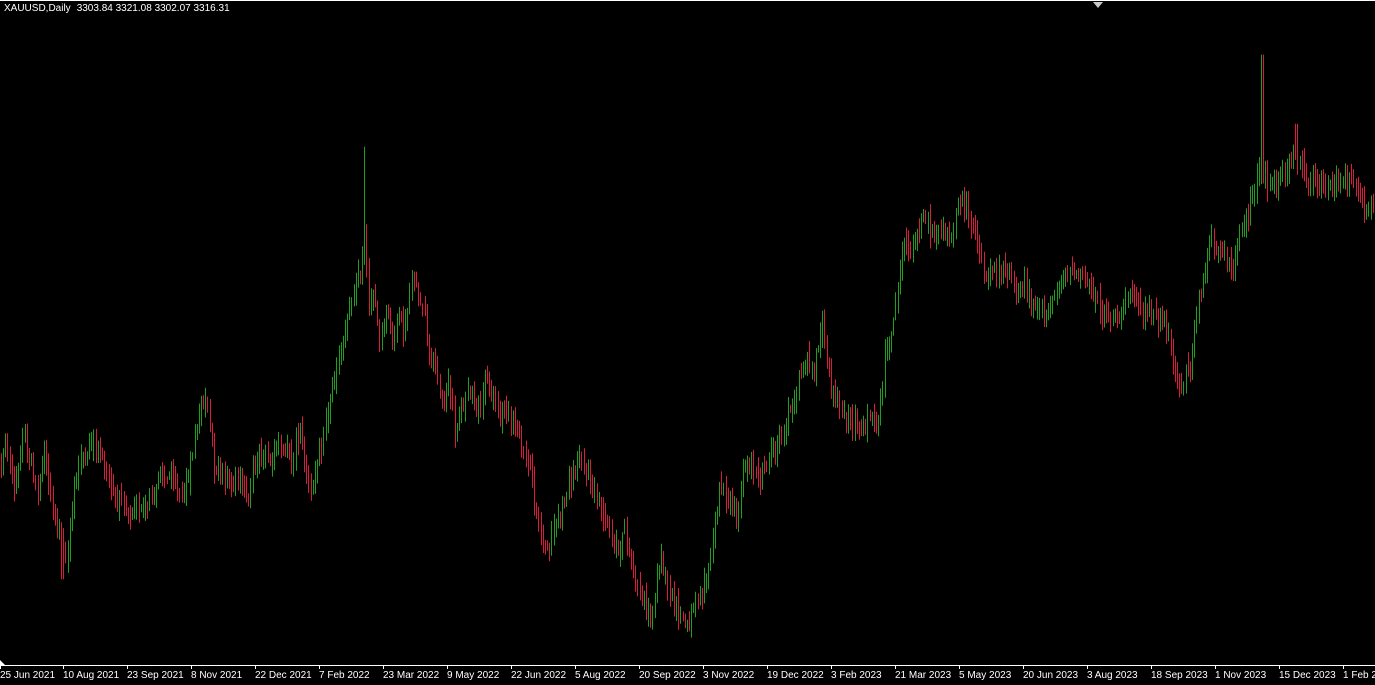  Describe the element at coordinates (1112, 675) in the screenshot. I see `time-axis-label: 3 Aug 2023` at that location.